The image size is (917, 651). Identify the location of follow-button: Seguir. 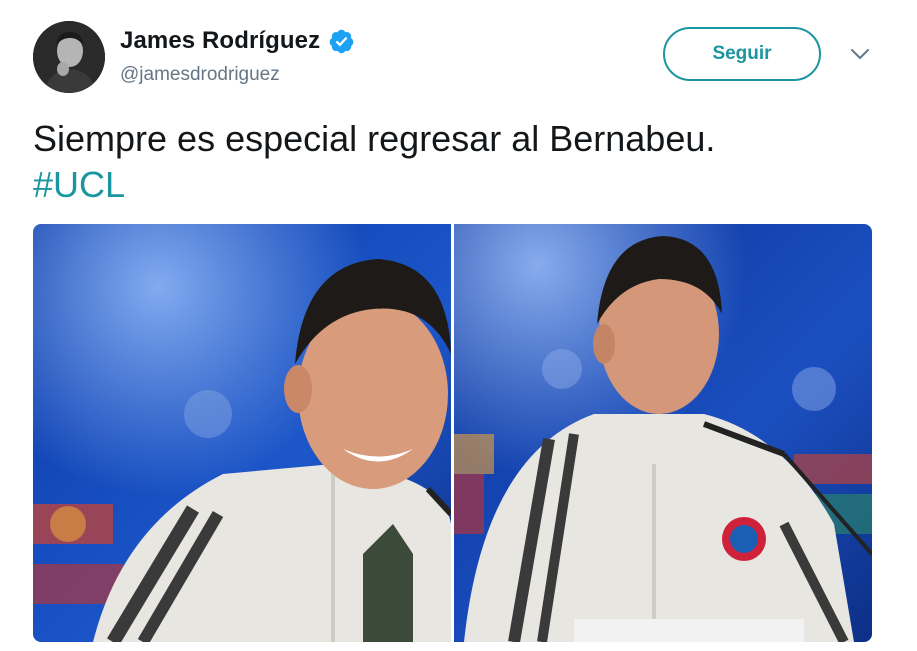
(742, 54).